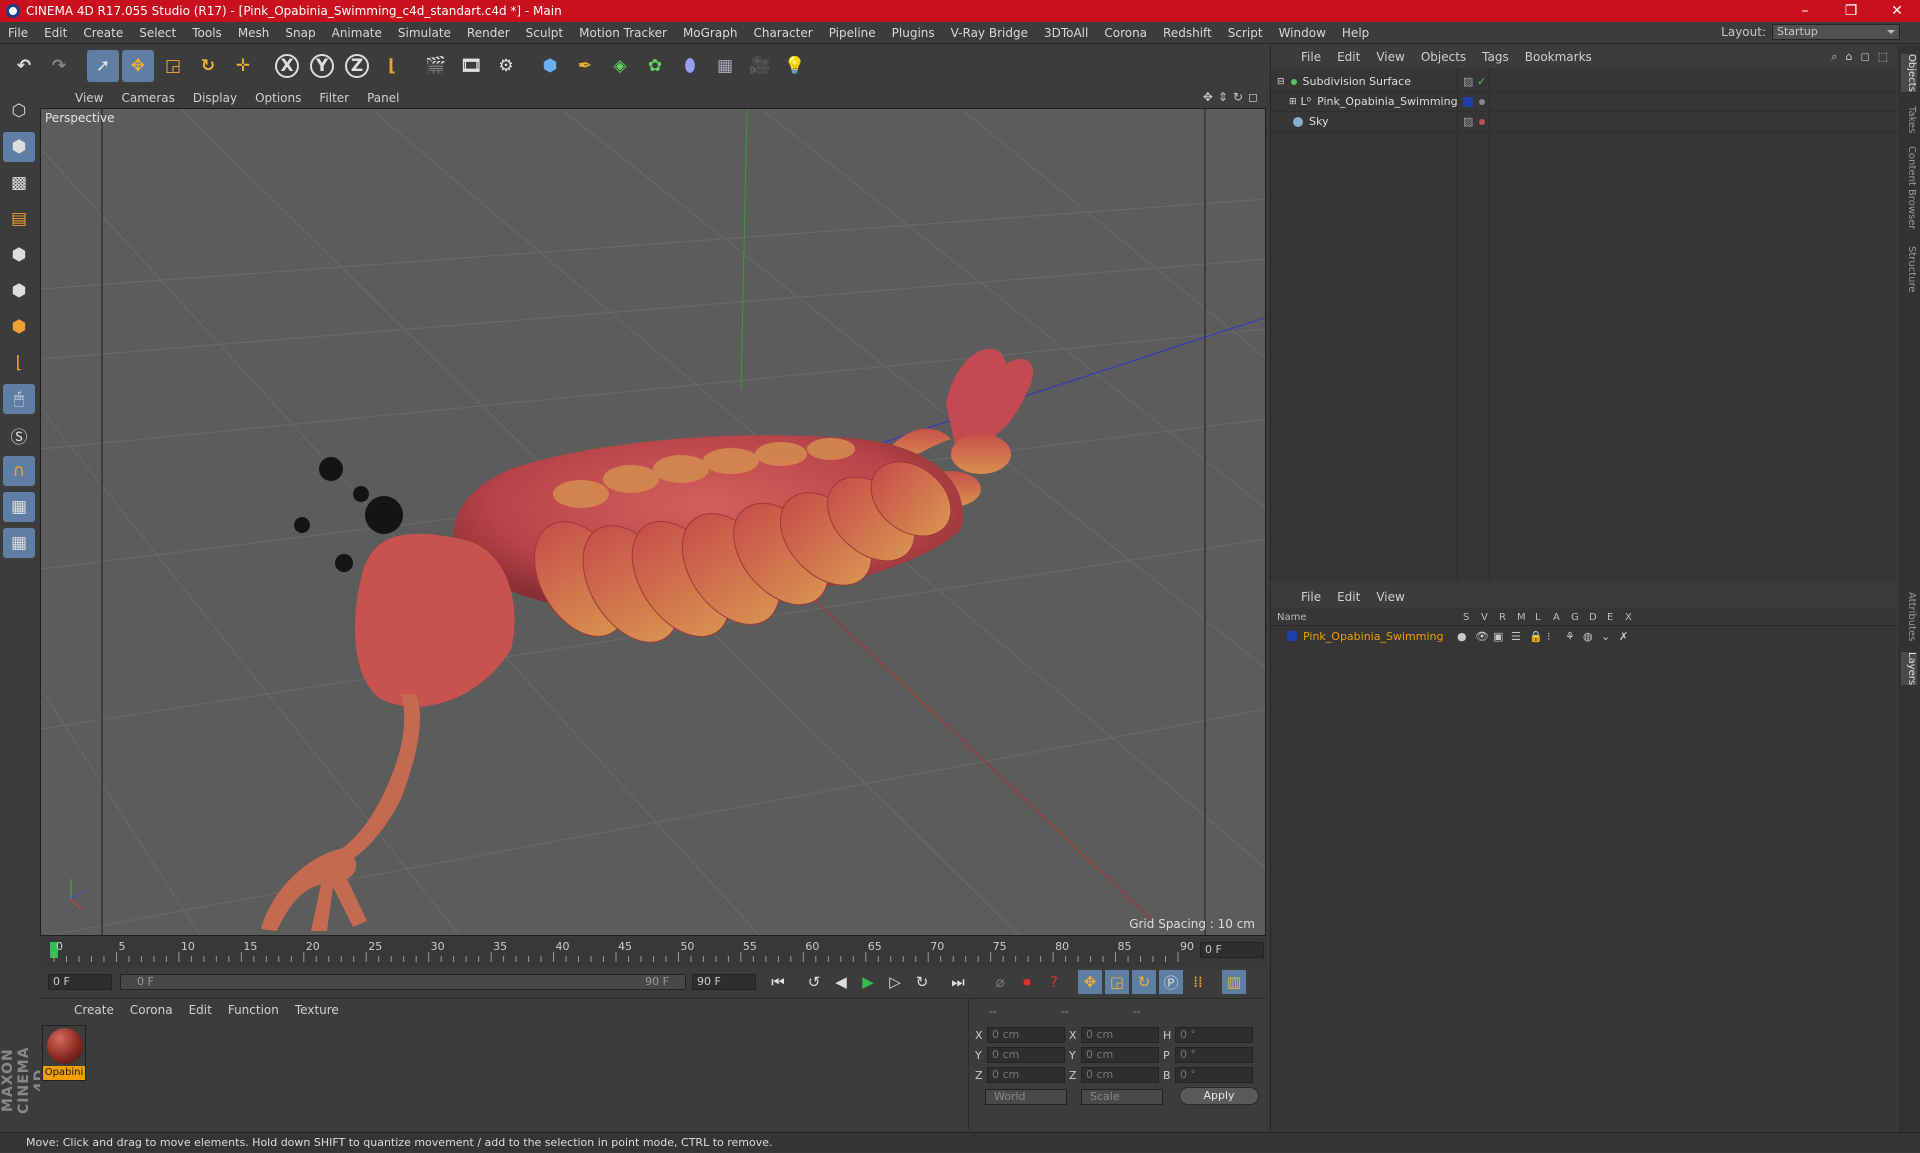 Image resolution: width=1920 pixels, height=1153 pixels. Describe the element at coordinates (1026, 1055) in the screenshot. I see `position-y-field: 0 cm` at that location.